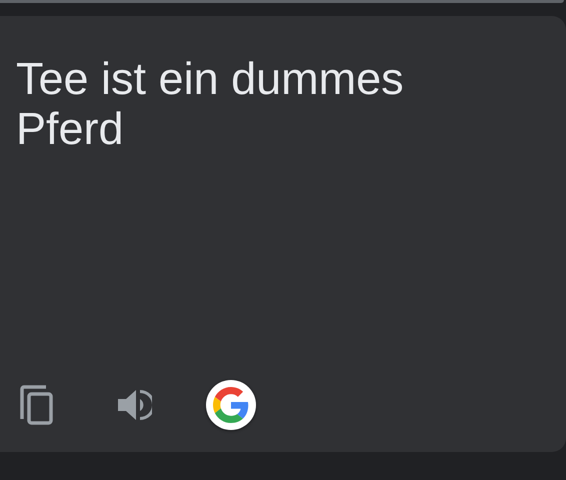  What do you see at coordinates (210, 104) in the screenshot?
I see `translation-text: Tee ist ein dummes Pferd` at bounding box center [210, 104].